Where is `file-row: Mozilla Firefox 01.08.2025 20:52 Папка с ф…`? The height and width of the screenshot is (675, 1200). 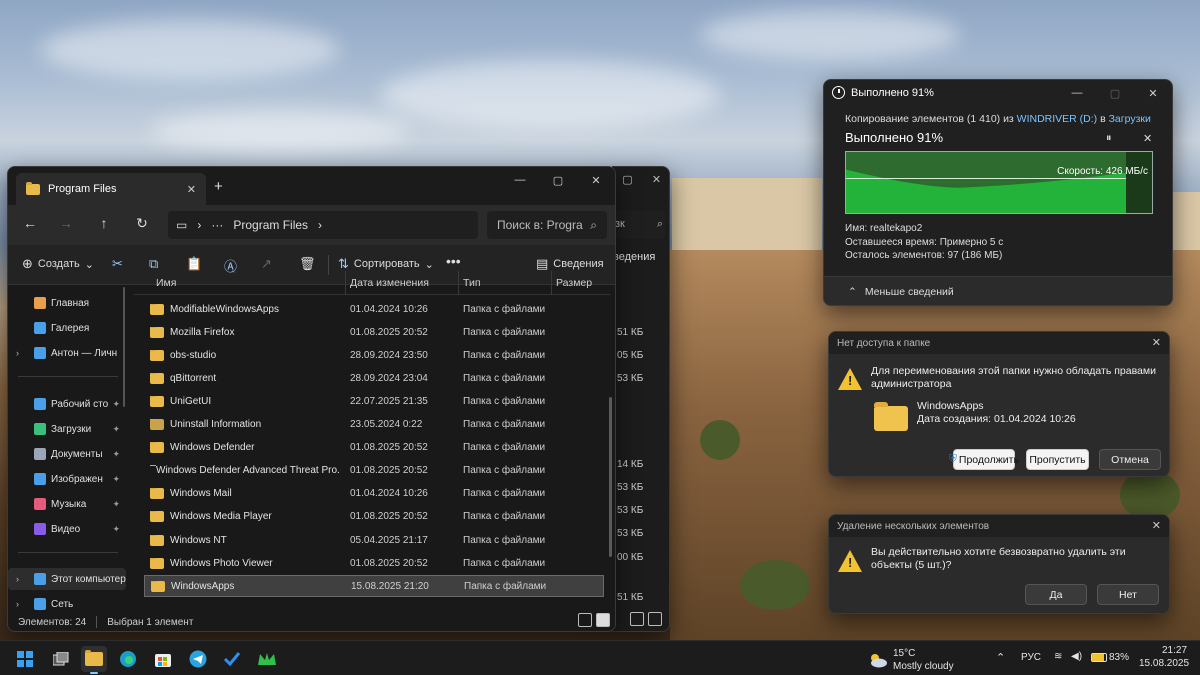
file-row: Mozilla Firefox 01.08.2025 20:52 Папка с ф… is located at coordinates (374, 332).